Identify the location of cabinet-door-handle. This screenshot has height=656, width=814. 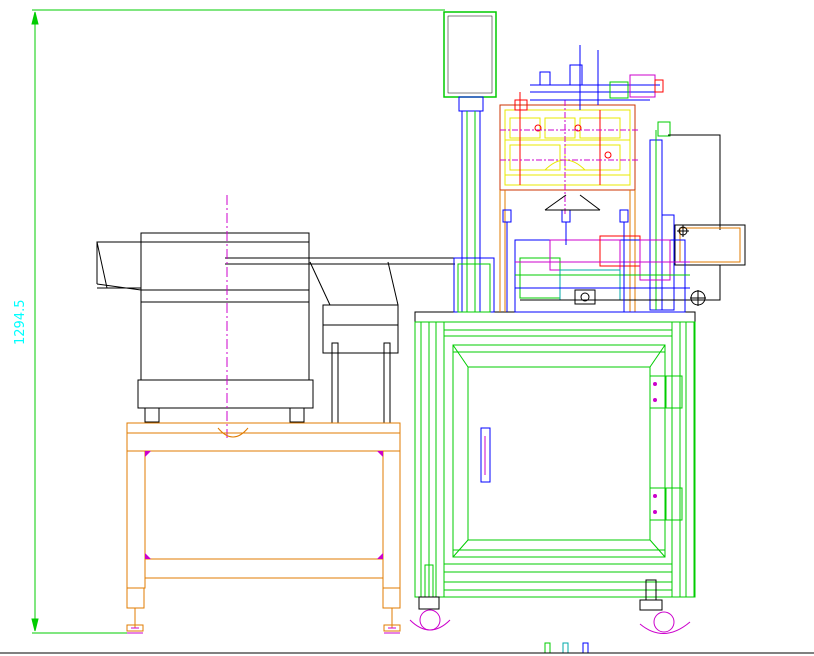
(485, 455).